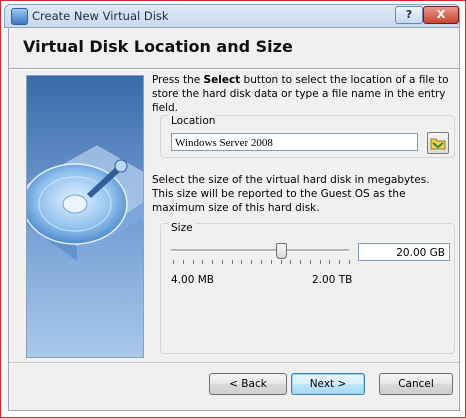 Image resolution: width=466 pixels, height=418 pixels. Describe the element at coordinates (193, 121) in the screenshot. I see `location-group-label: Location` at that location.